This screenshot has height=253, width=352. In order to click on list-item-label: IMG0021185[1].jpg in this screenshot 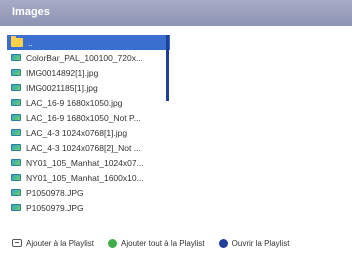, I will do `click(62, 87)`.